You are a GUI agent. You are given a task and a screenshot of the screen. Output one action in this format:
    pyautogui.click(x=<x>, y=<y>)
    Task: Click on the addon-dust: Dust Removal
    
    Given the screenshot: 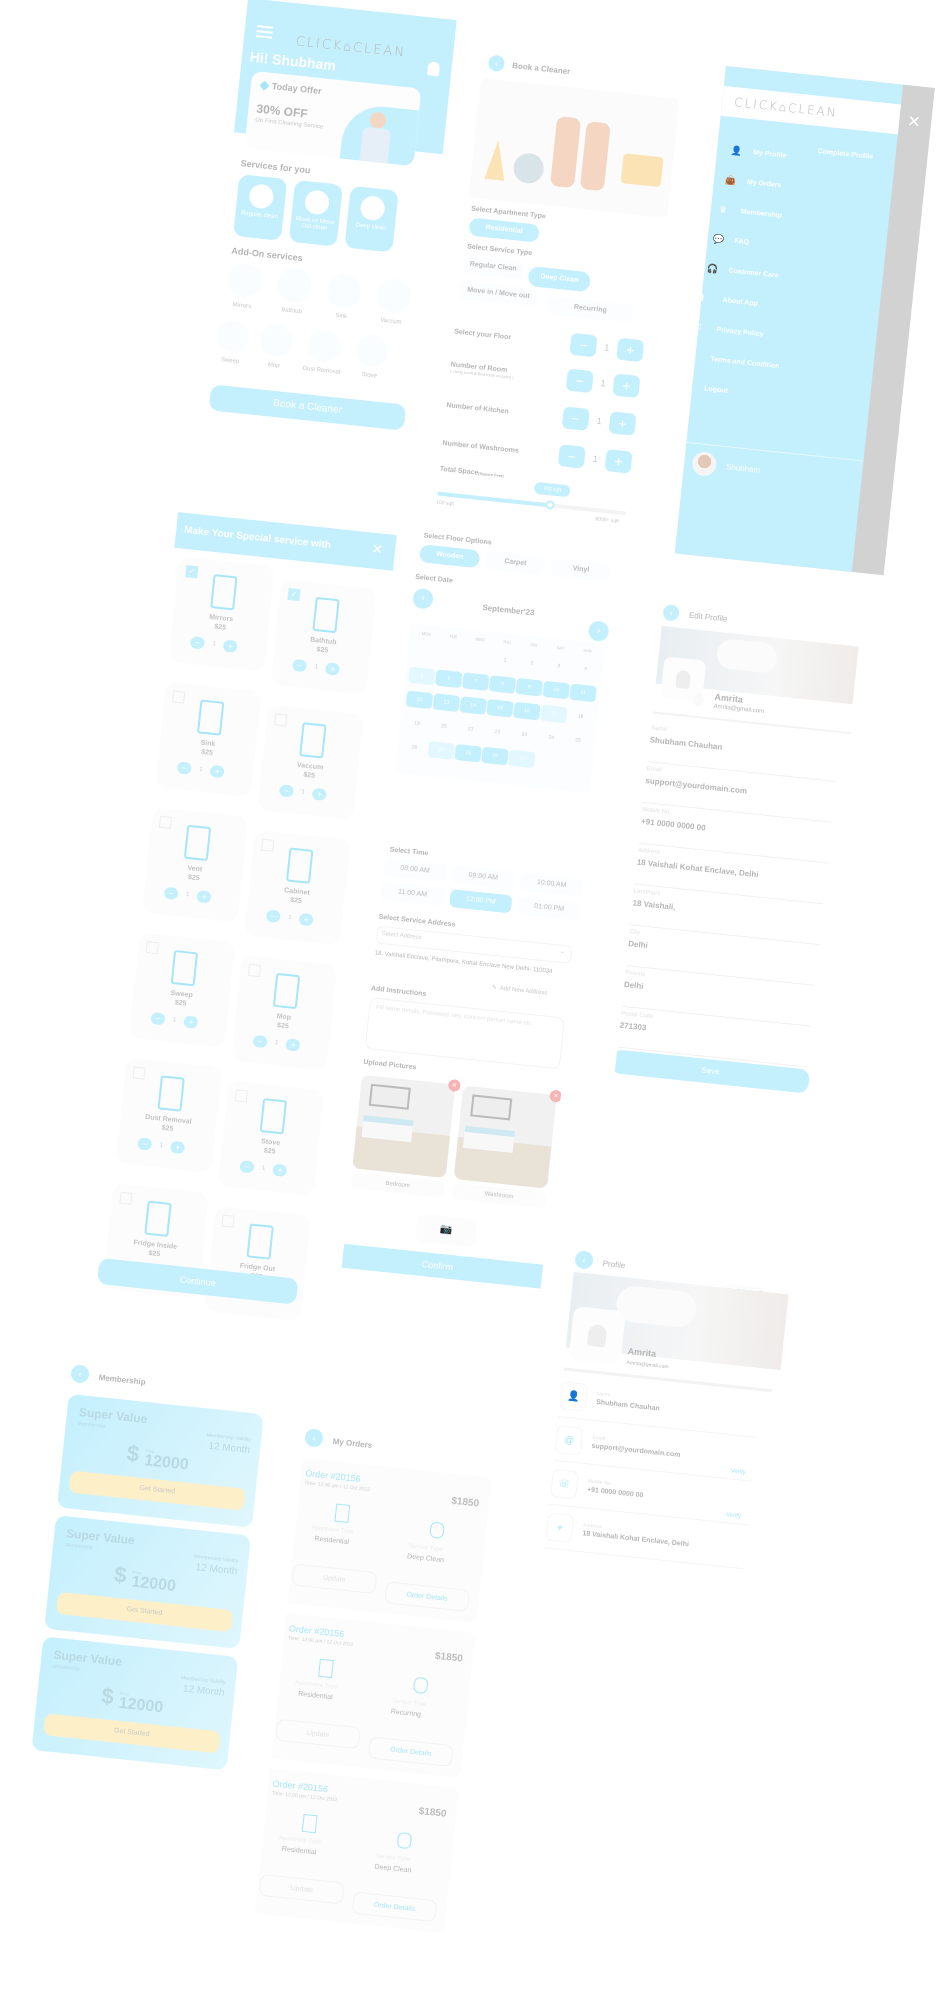 What is the action you would take?
    pyautogui.click(x=323, y=352)
    